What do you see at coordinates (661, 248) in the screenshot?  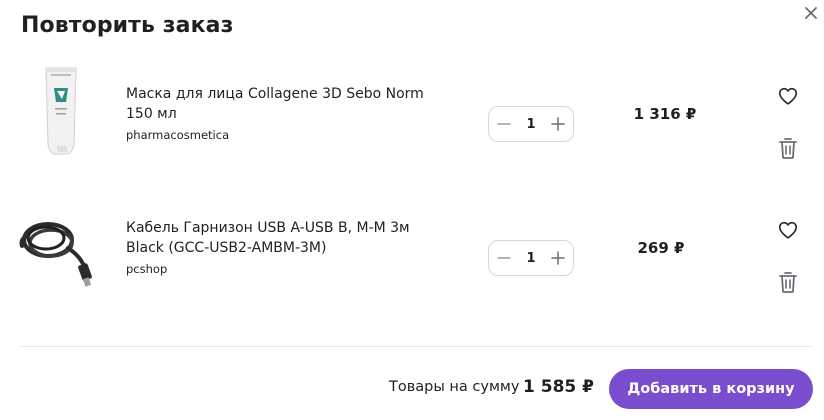 I see `item-price: 269 ₽` at bounding box center [661, 248].